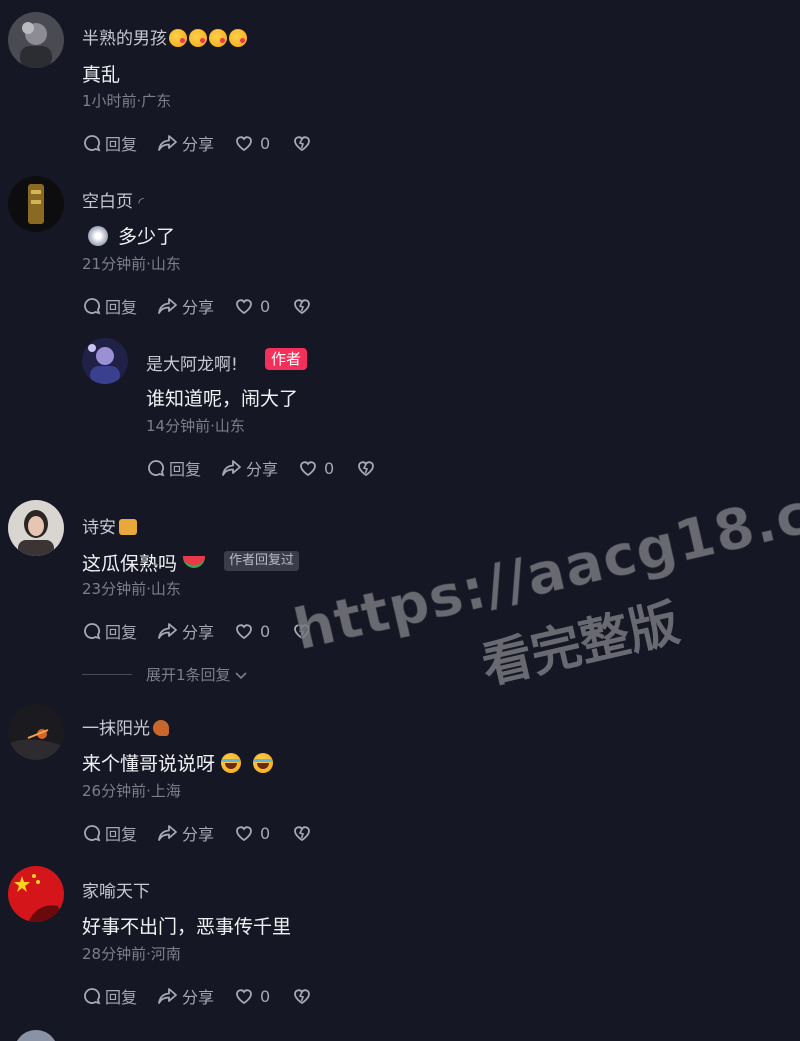 The height and width of the screenshot is (1041, 800). Describe the element at coordinates (128, 527) in the screenshot. I see `emoji-icon` at that location.